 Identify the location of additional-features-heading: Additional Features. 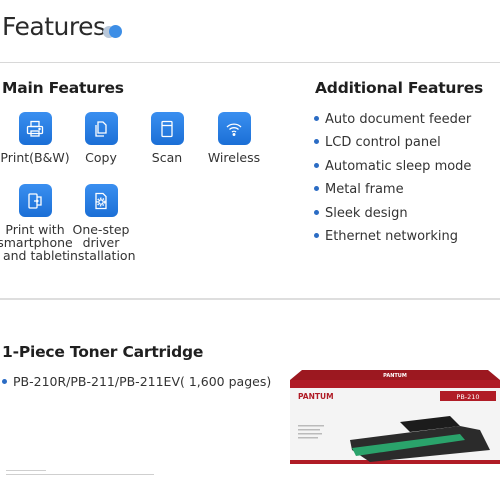
(399, 88).